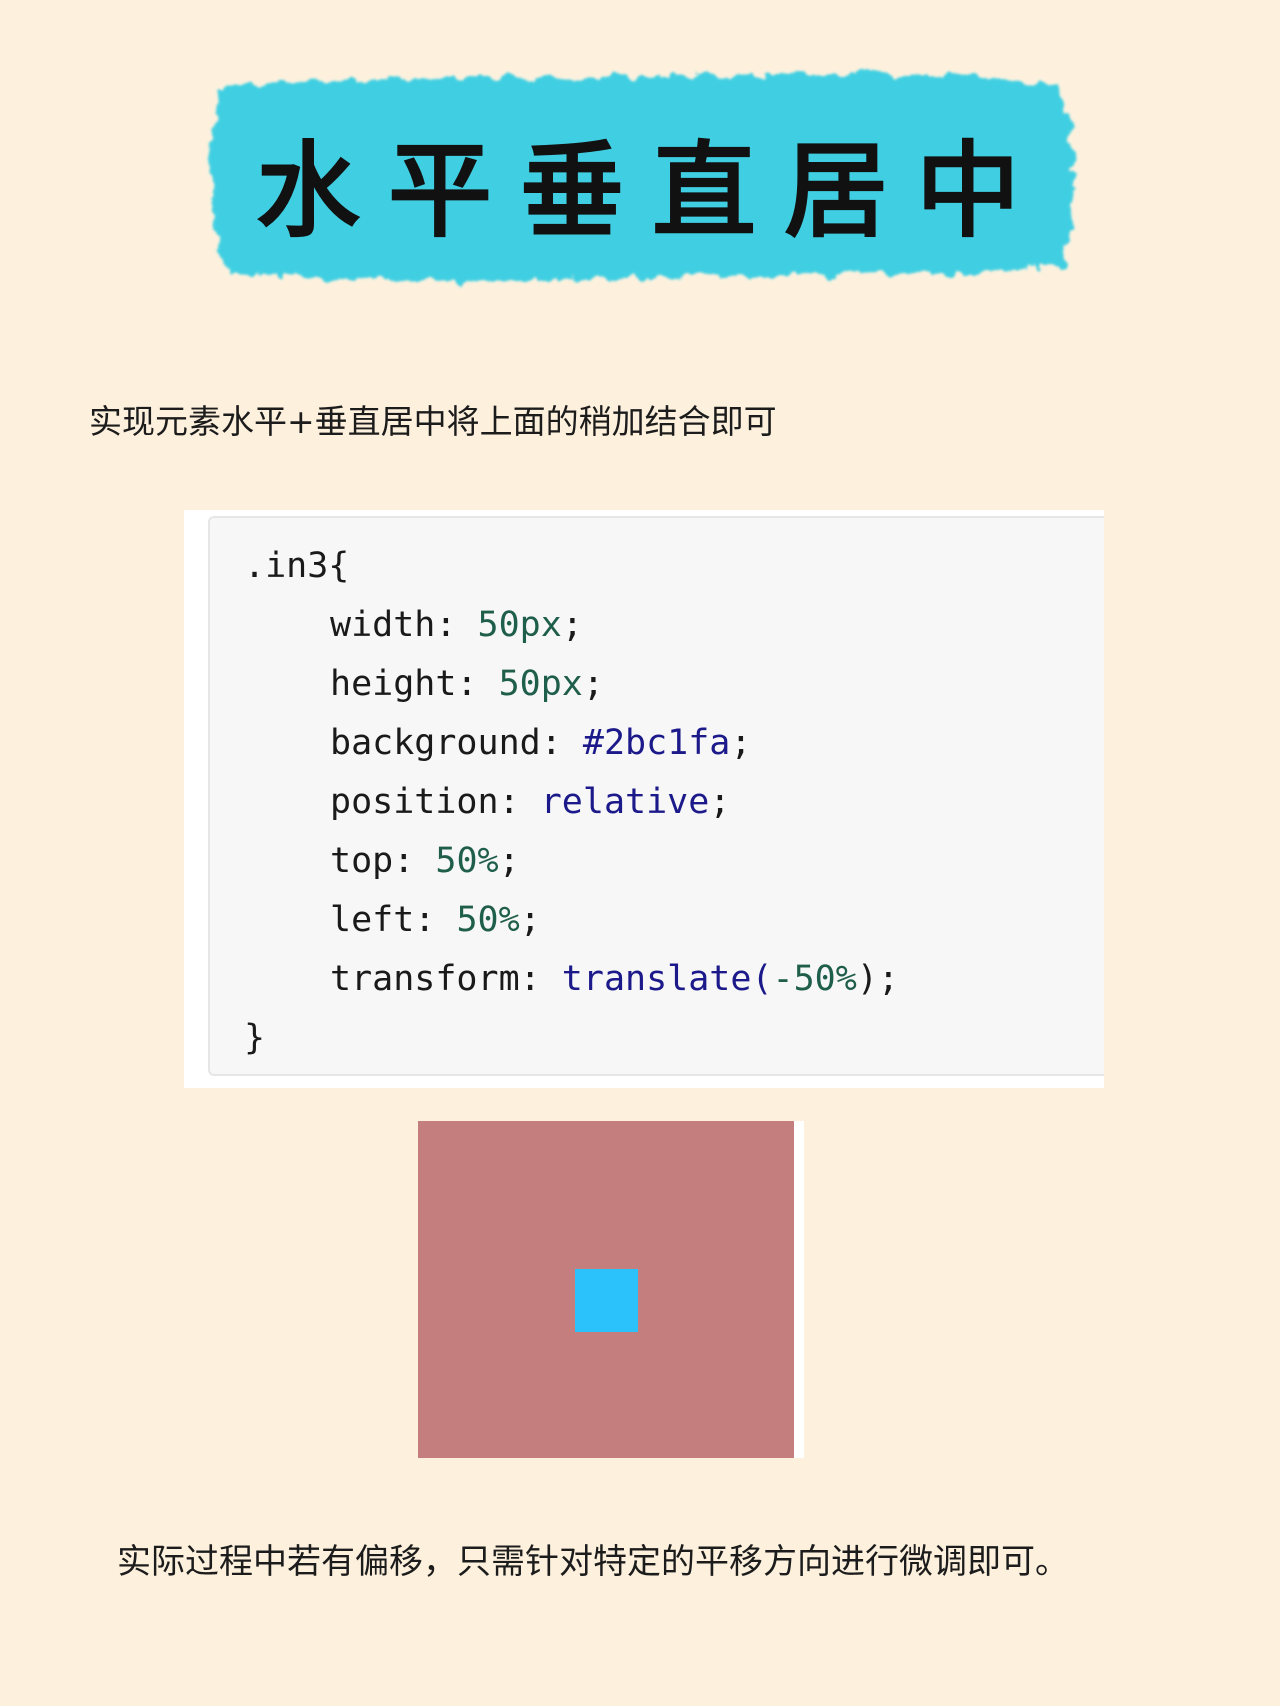 This screenshot has width=1280, height=1706. I want to click on code-line-background: background: #2bc1fa;, so click(540, 743).